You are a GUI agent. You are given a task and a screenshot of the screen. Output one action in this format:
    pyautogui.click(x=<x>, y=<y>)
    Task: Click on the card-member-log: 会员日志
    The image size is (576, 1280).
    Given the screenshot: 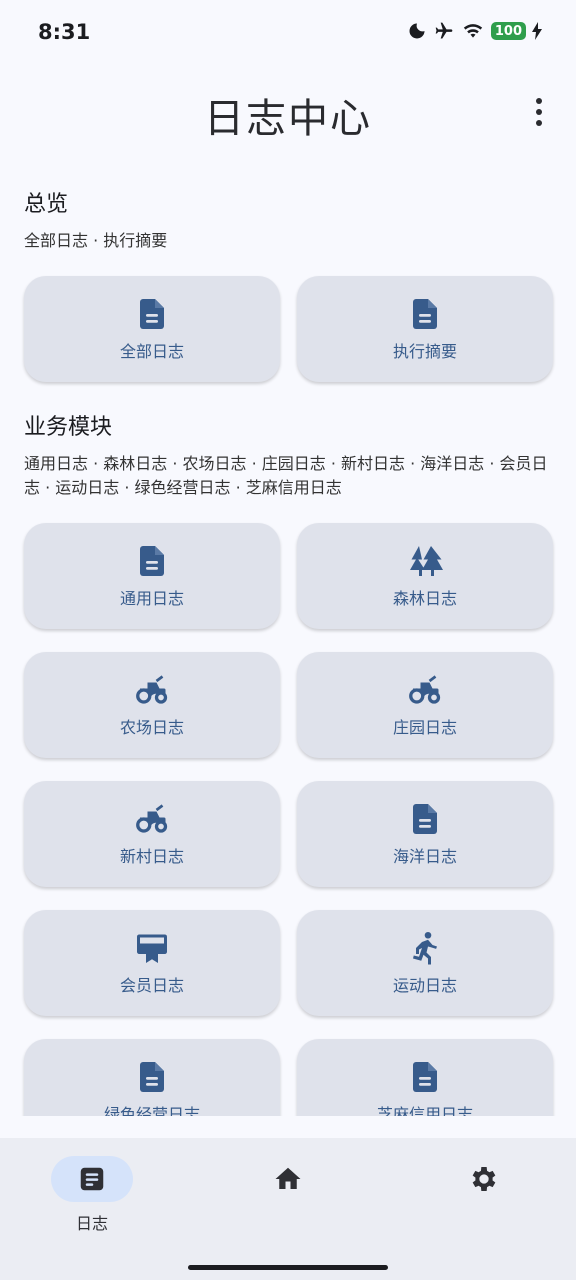 What is the action you would take?
    pyautogui.click(x=152, y=963)
    